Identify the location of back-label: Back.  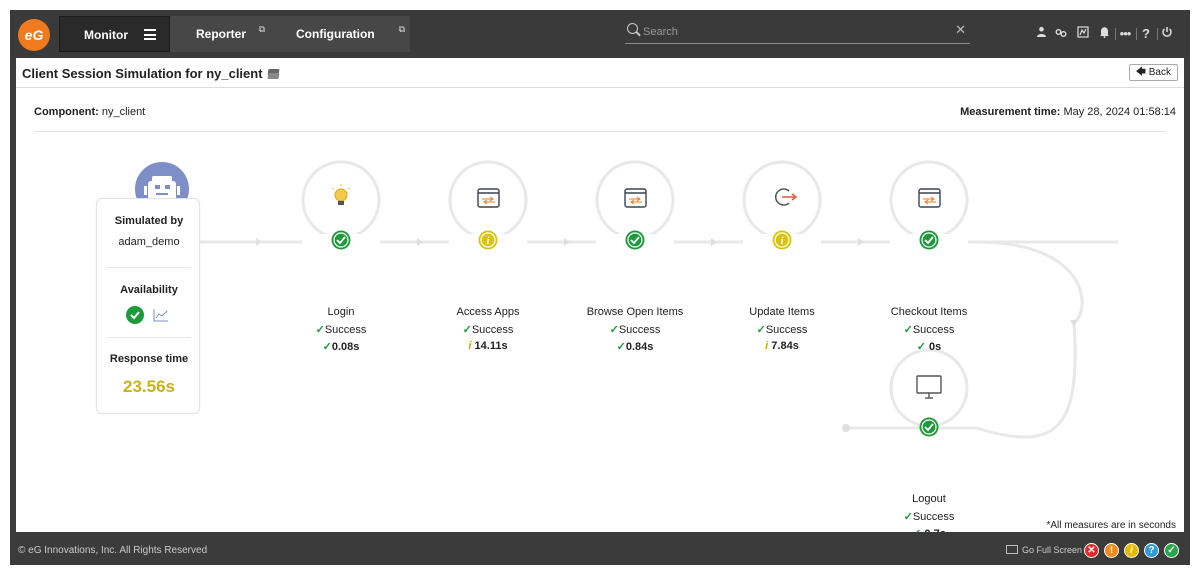
(1159, 72).